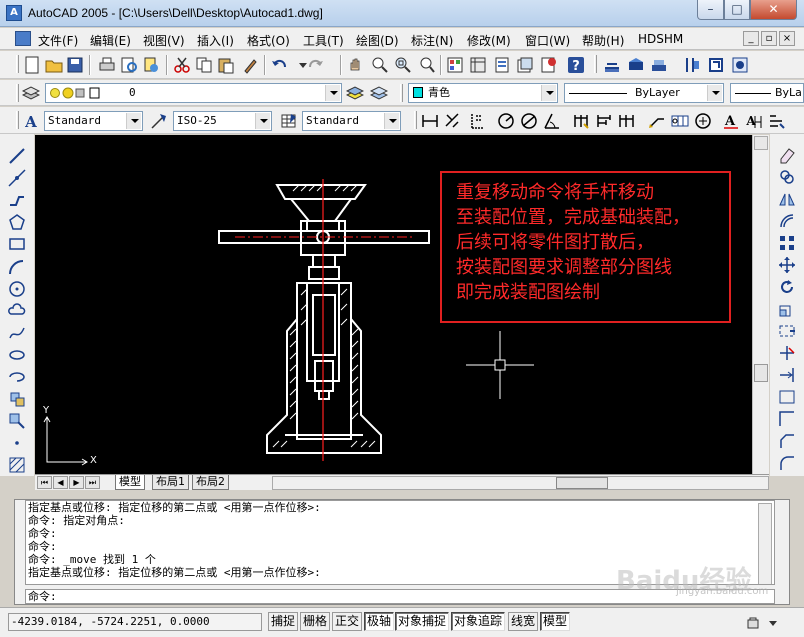 This screenshot has width=804, height=637. I want to click on chamfer-icon, so click(787, 441).